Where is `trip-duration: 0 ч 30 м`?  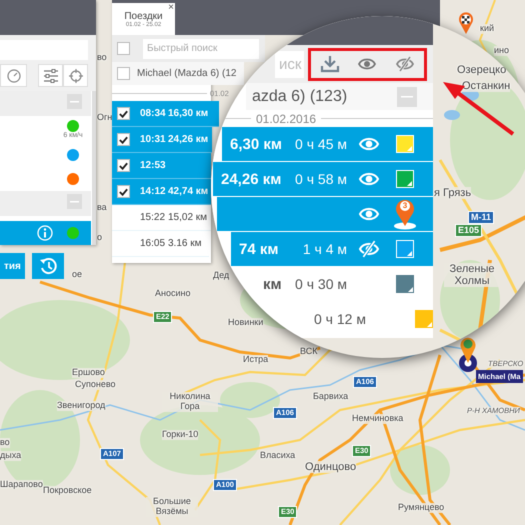
trip-duration: 0 ч 30 м is located at coordinates (321, 284).